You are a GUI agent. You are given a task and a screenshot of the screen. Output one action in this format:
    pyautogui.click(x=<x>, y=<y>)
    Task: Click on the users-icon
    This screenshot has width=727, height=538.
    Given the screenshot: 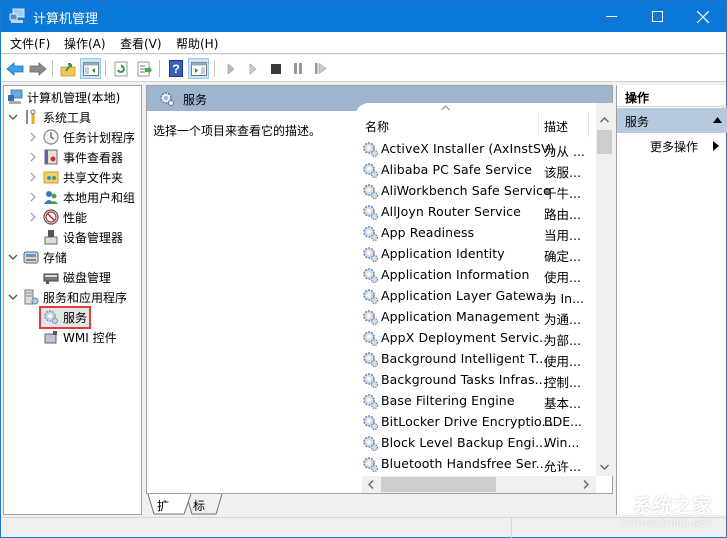 What is the action you would take?
    pyautogui.click(x=51, y=197)
    